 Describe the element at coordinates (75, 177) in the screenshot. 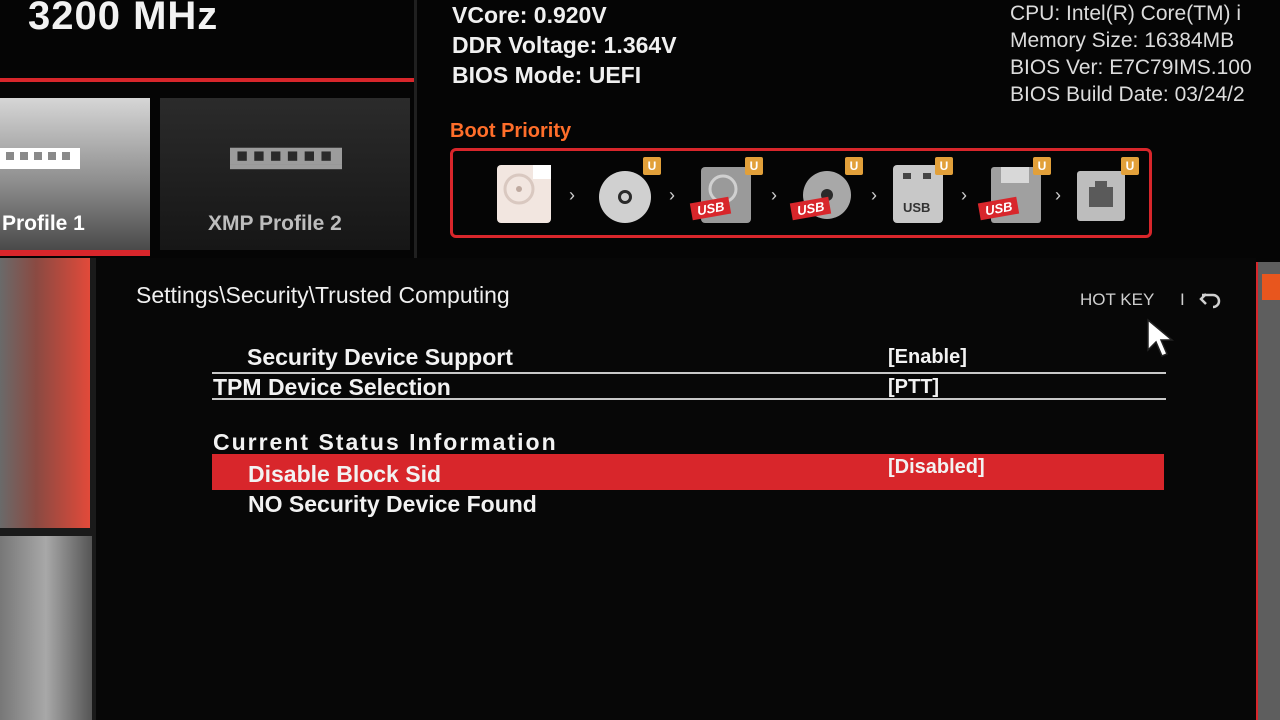

I see `profile-1-button: Profile 1` at that location.